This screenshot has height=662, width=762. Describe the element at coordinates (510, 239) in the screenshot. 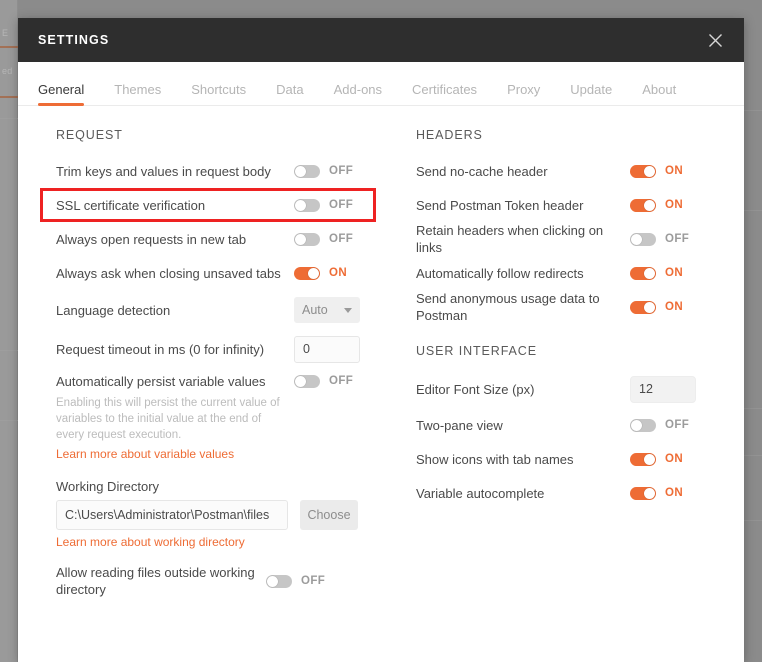

I see `setting-label: Retain headers when clicking on links` at that location.